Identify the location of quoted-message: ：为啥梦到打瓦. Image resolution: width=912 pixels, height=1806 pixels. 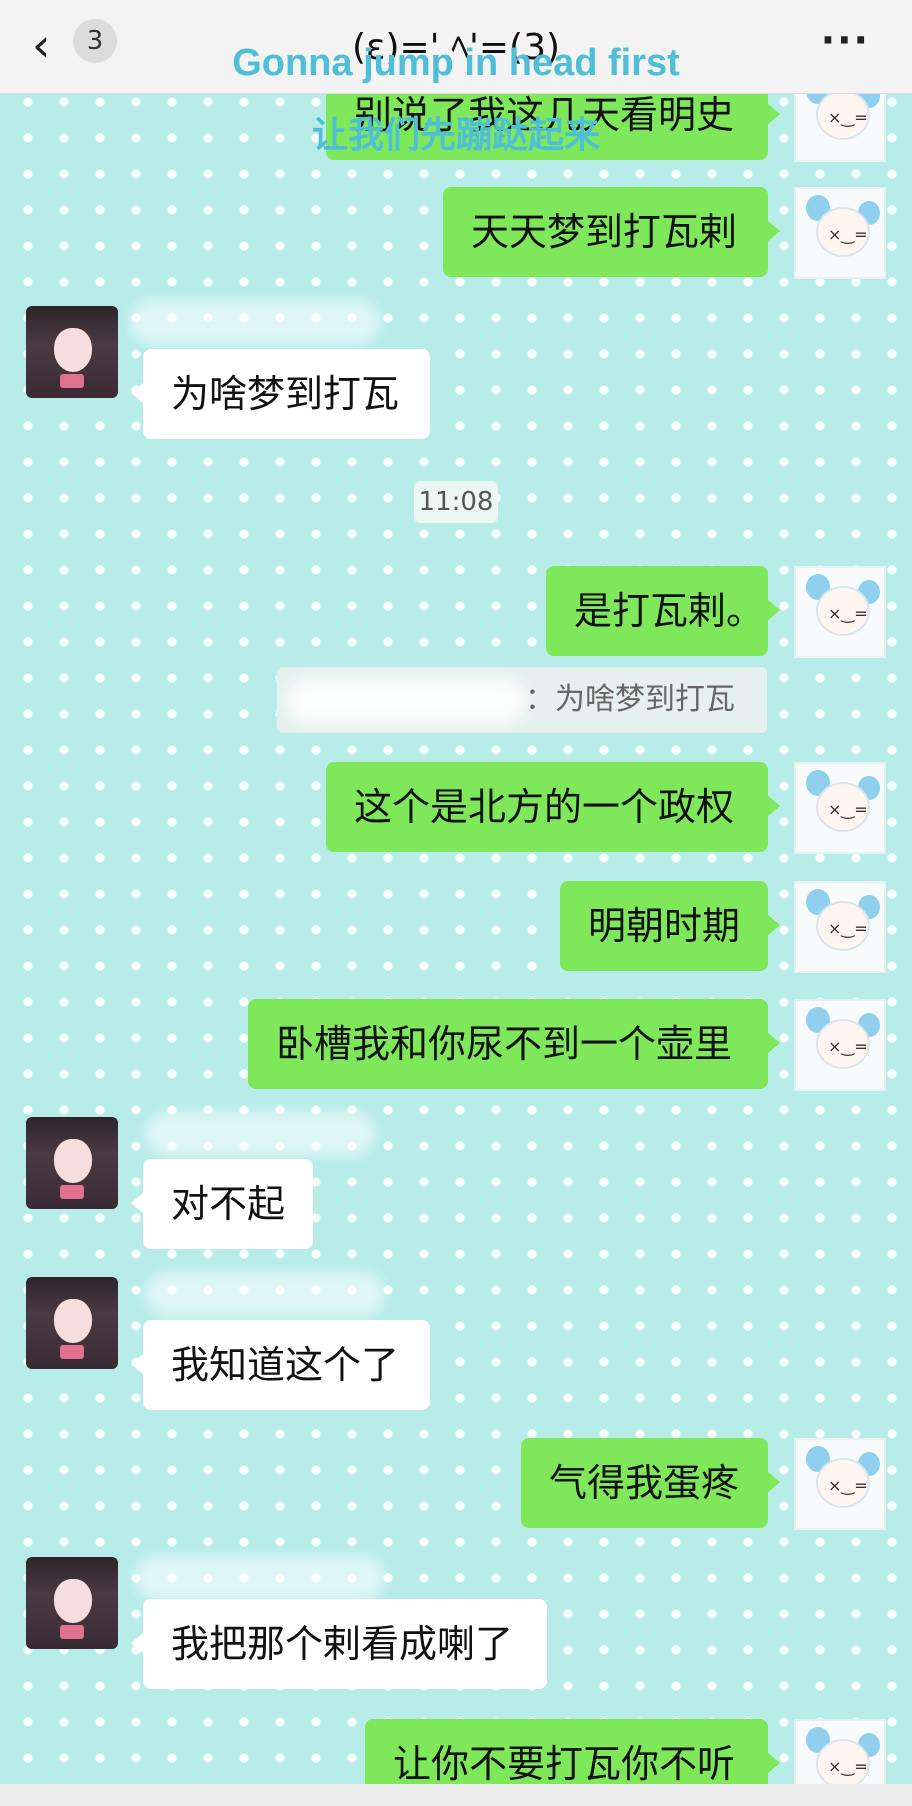
(522, 700).